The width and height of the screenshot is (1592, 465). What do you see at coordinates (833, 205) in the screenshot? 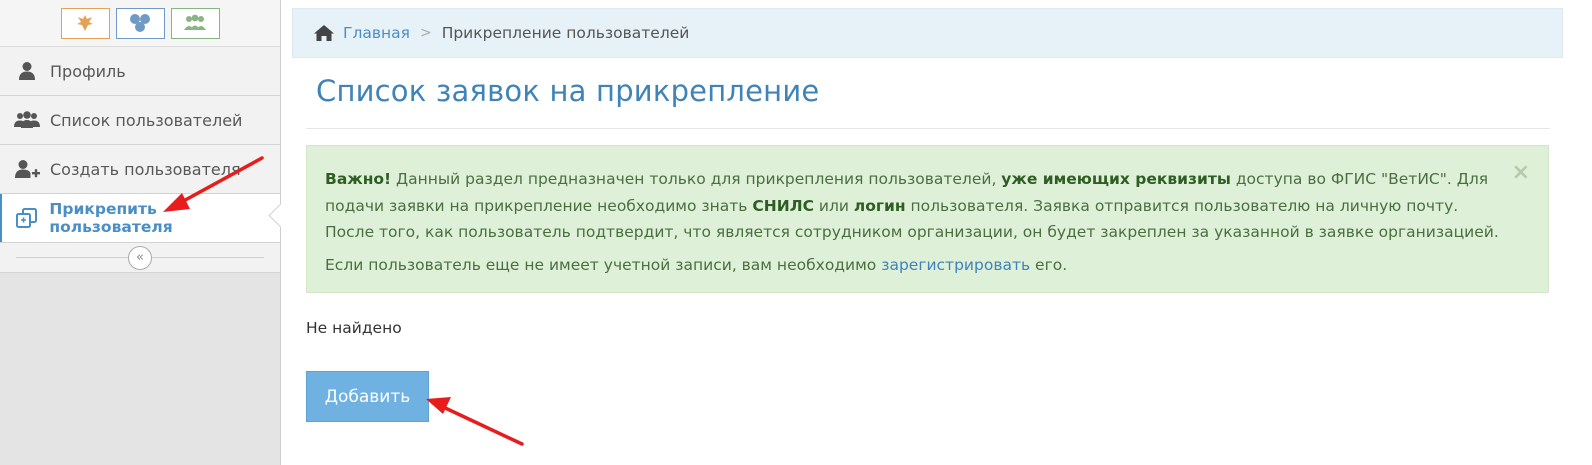
I see `alert-text: или` at bounding box center [833, 205].